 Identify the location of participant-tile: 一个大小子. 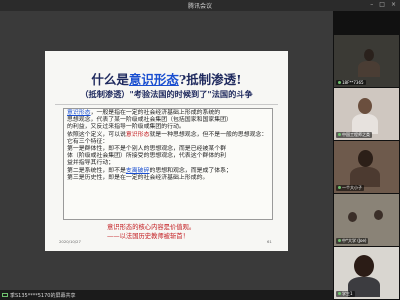
(366, 167).